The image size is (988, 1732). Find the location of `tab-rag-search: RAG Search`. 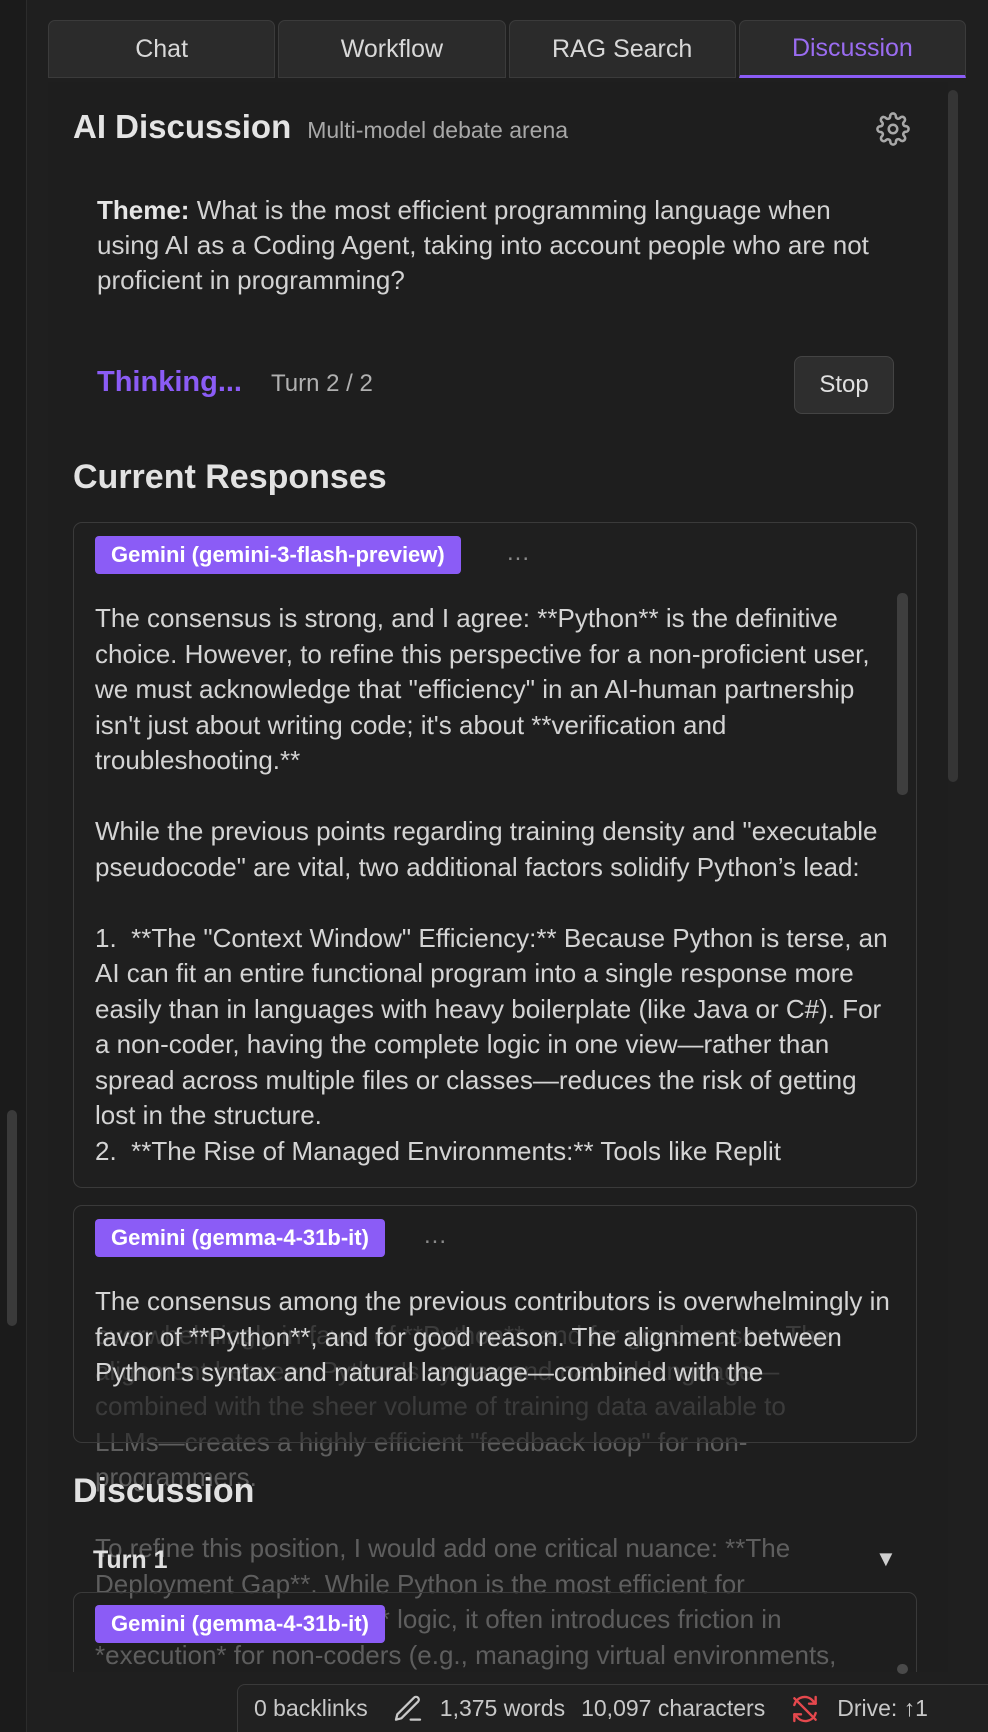

tab-rag-search: RAG Search is located at coordinates (622, 49).